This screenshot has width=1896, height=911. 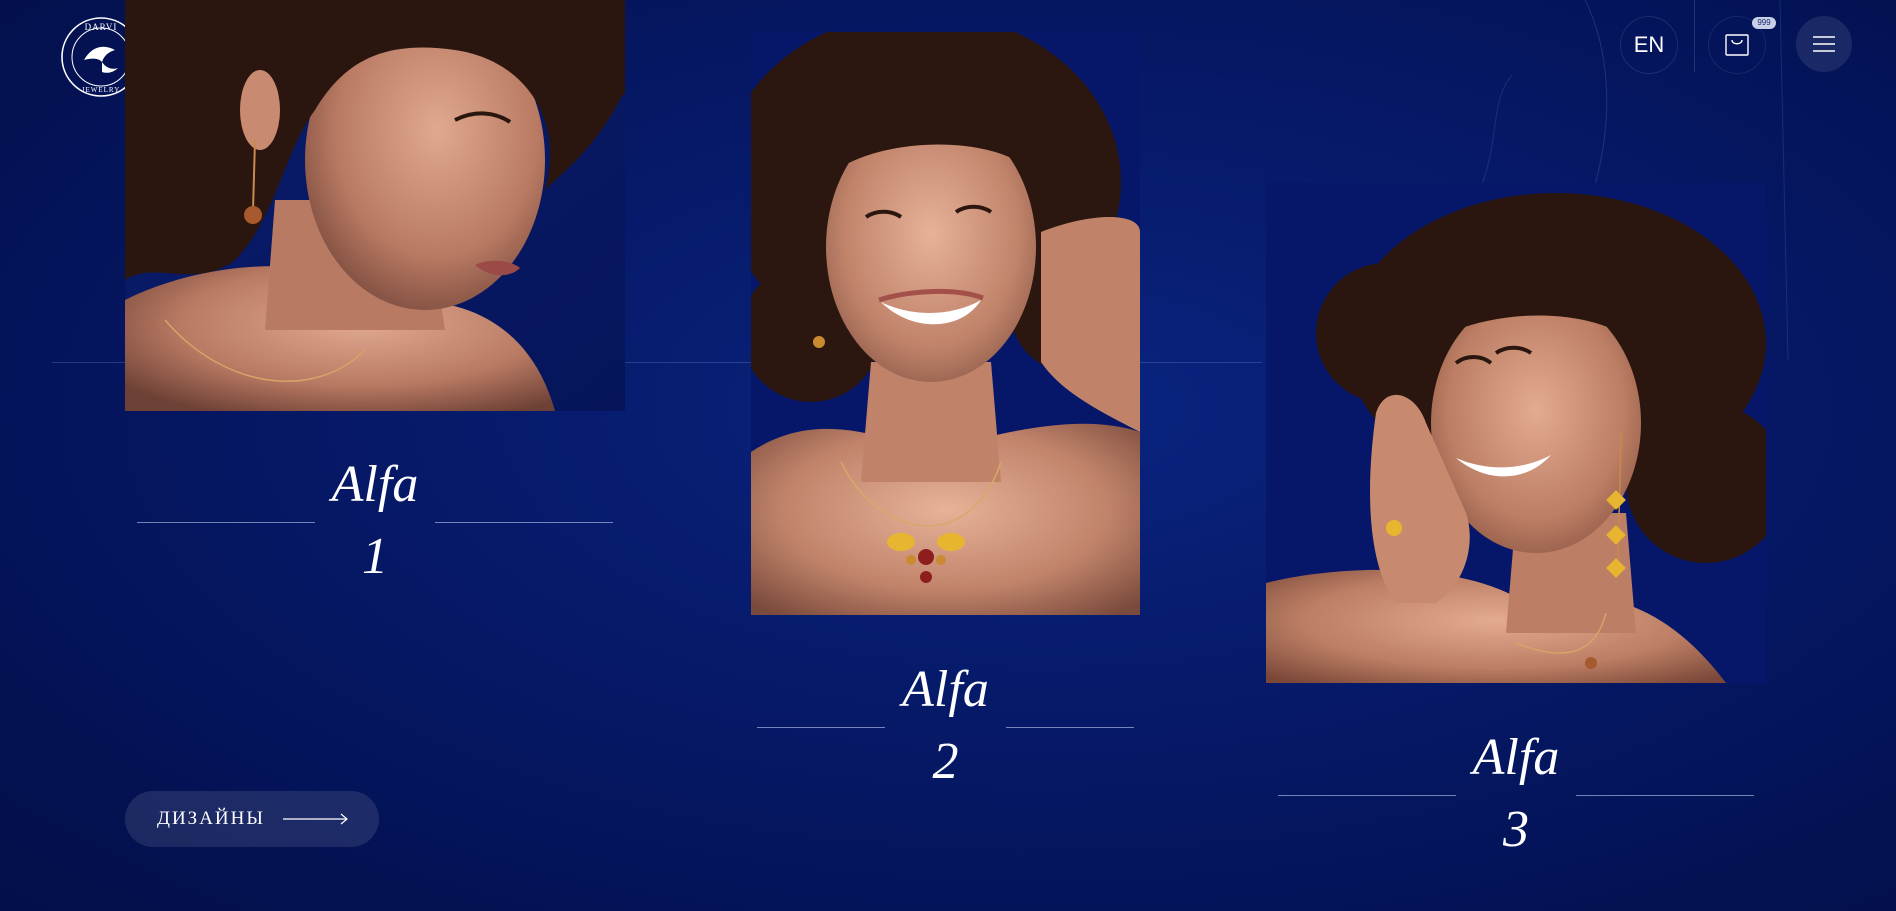 I want to click on product-number: 1, so click(x=375, y=556).